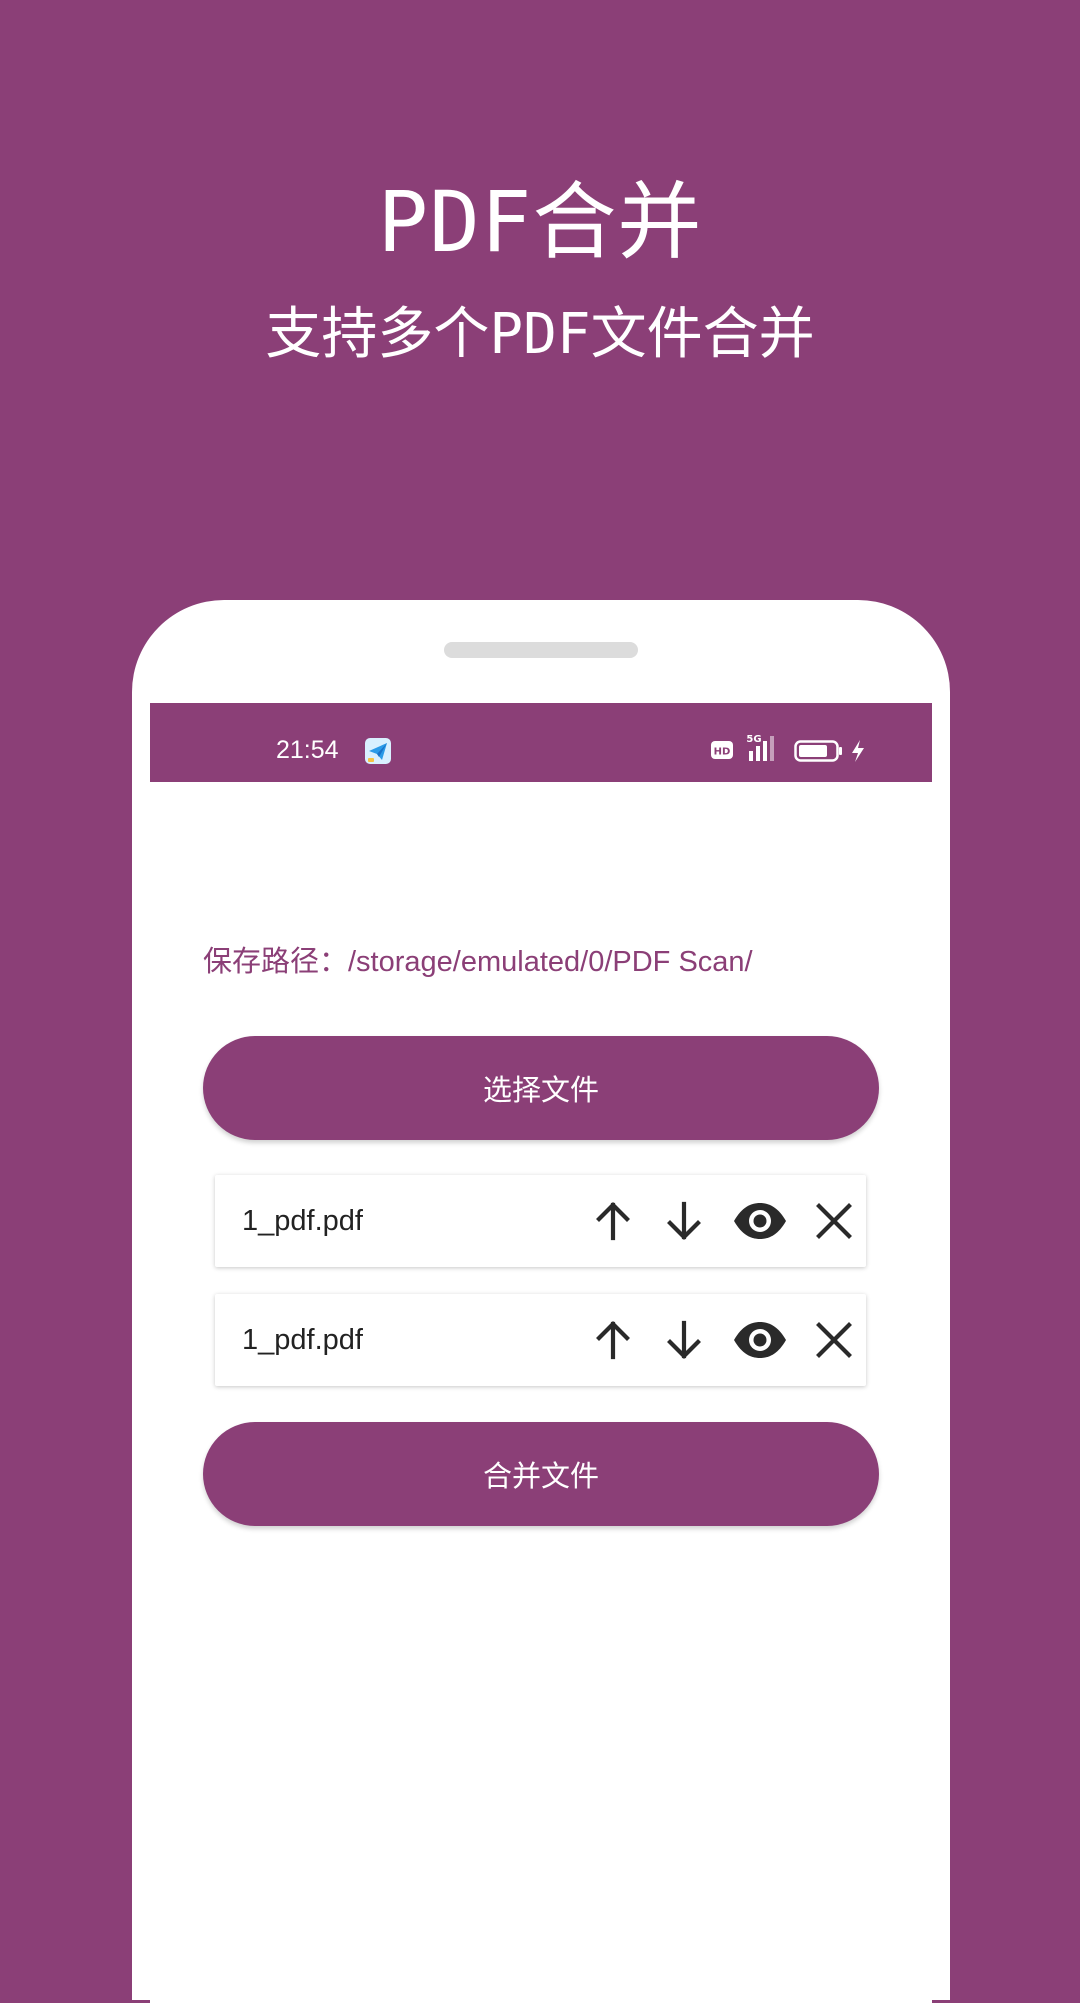 This screenshot has height=2003, width=1080. What do you see at coordinates (478, 962) in the screenshot?
I see `save-path-text: 保存路径：/storage/emulated/0/PDF Scan/` at bounding box center [478, 962].